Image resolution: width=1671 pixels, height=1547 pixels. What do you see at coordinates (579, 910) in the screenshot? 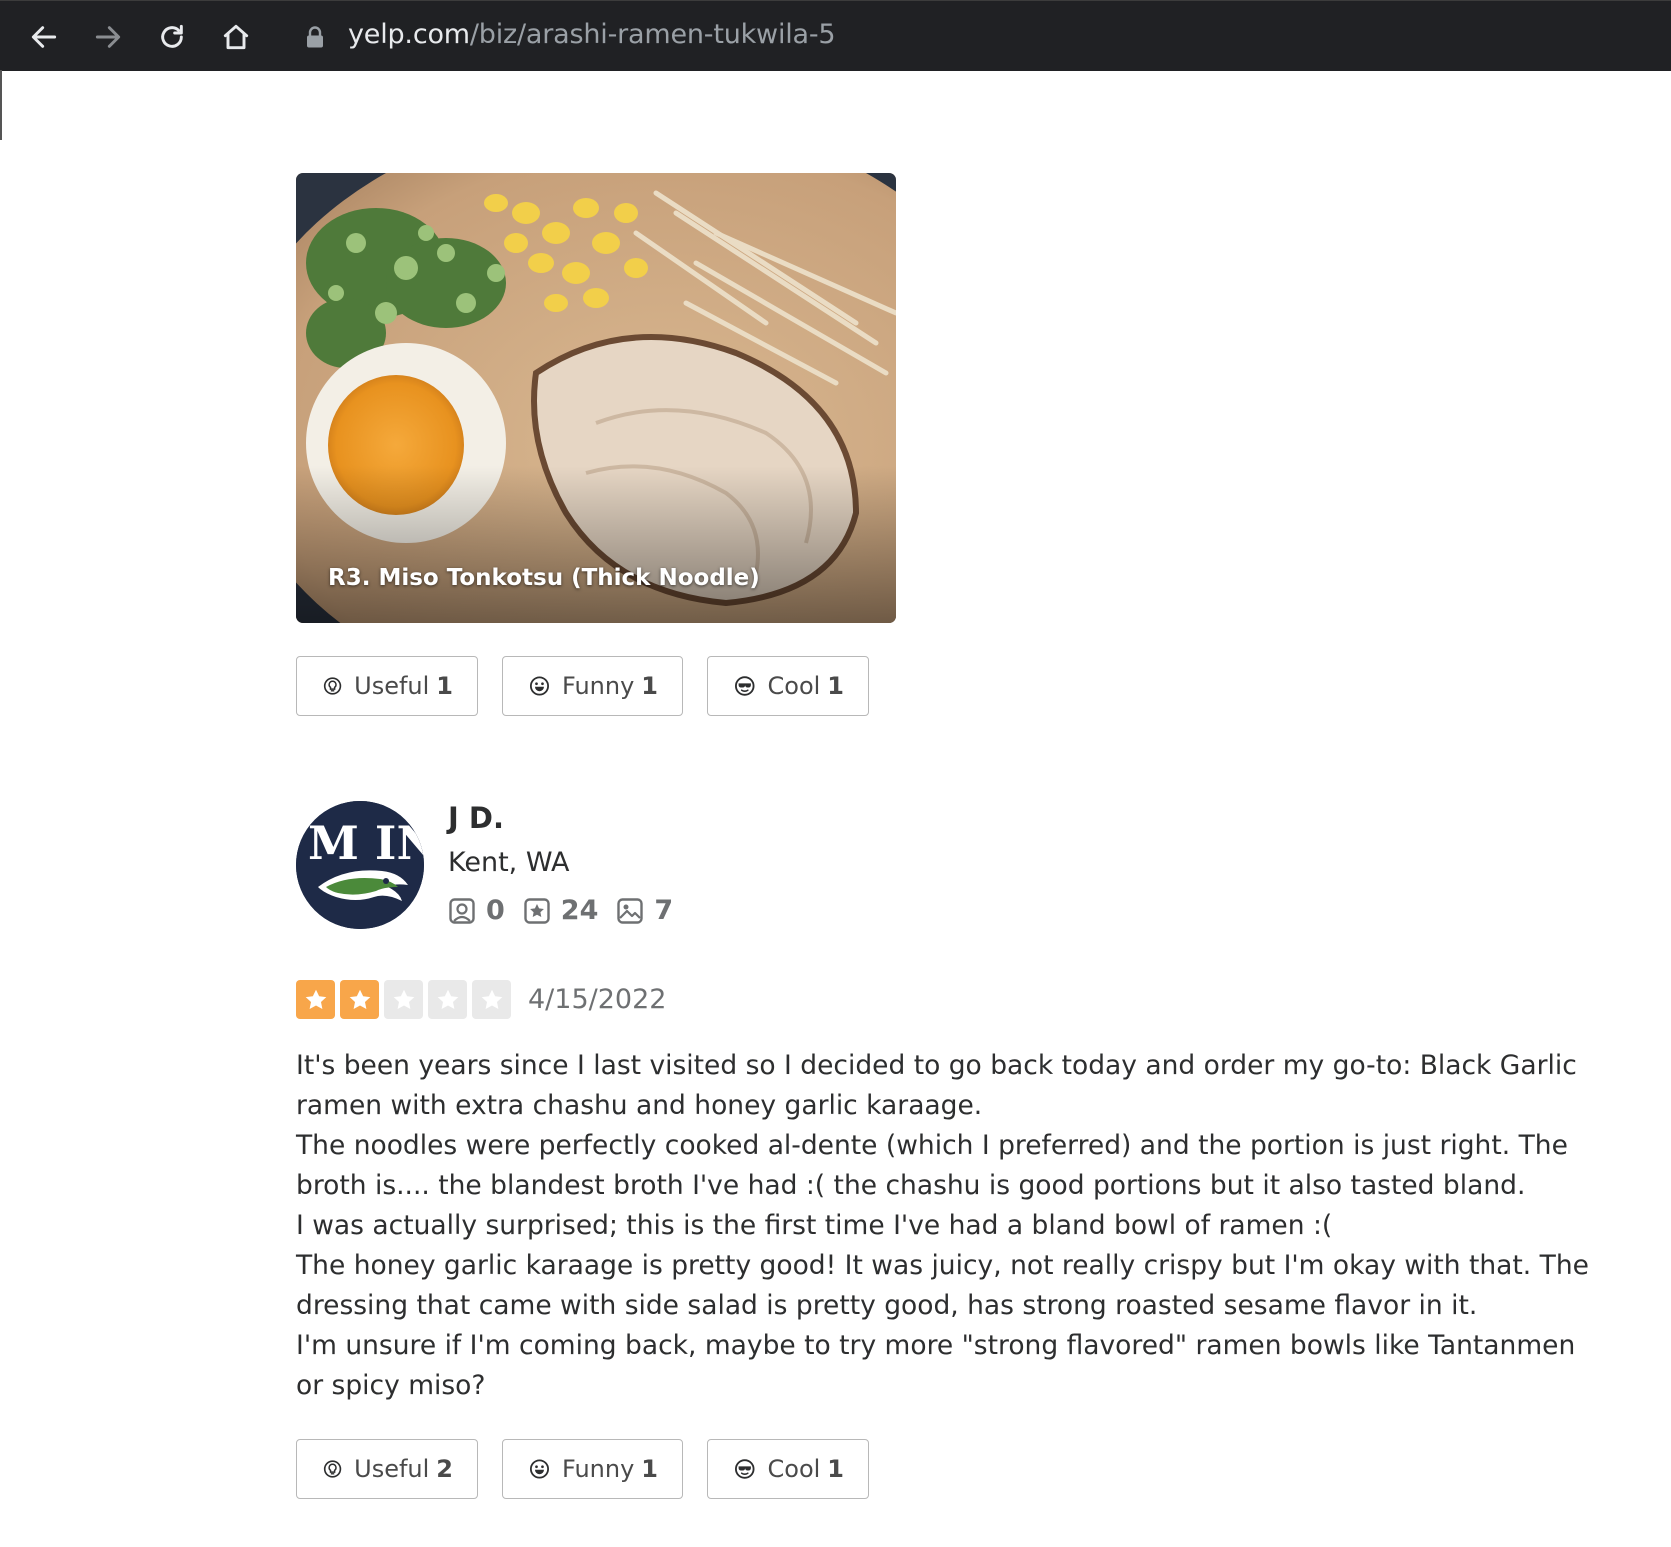
I see `reviews-count: 24` at bounding box center [579, 910].